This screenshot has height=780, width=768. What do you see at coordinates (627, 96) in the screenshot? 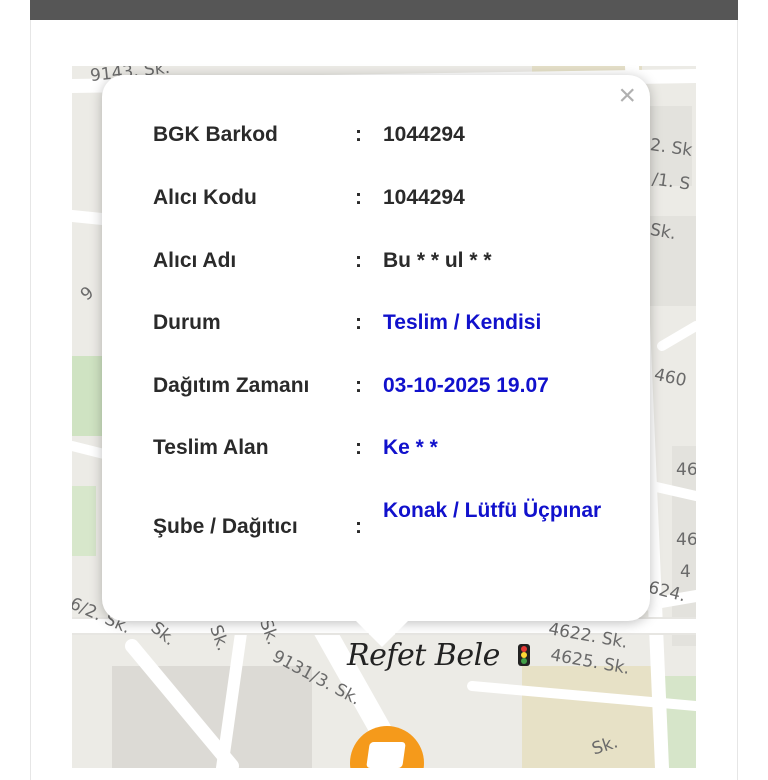
I see `close-icon: ×` at bounding box center [627, 96].